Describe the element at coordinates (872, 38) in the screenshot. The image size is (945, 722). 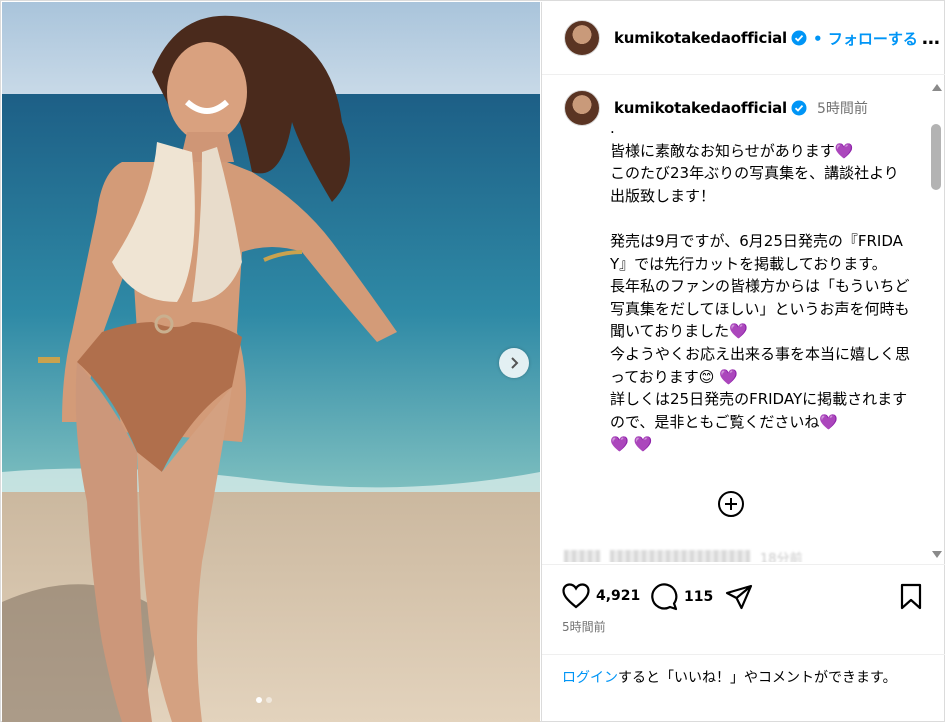
I see `follow-label: フォローする` at that location.